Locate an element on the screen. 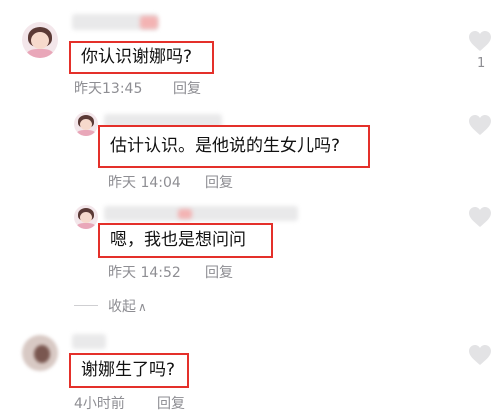 The image size is (499, 416). comment-time: 昨天13:45 is located at coordinates (108, 89).